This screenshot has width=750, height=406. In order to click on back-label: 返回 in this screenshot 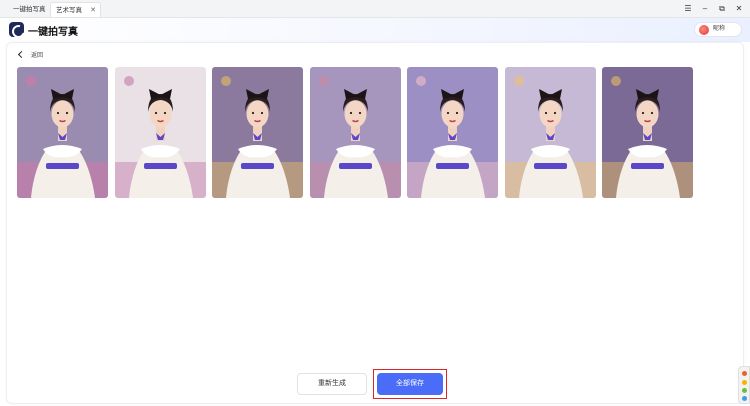, I will do `click(37, 54)`.